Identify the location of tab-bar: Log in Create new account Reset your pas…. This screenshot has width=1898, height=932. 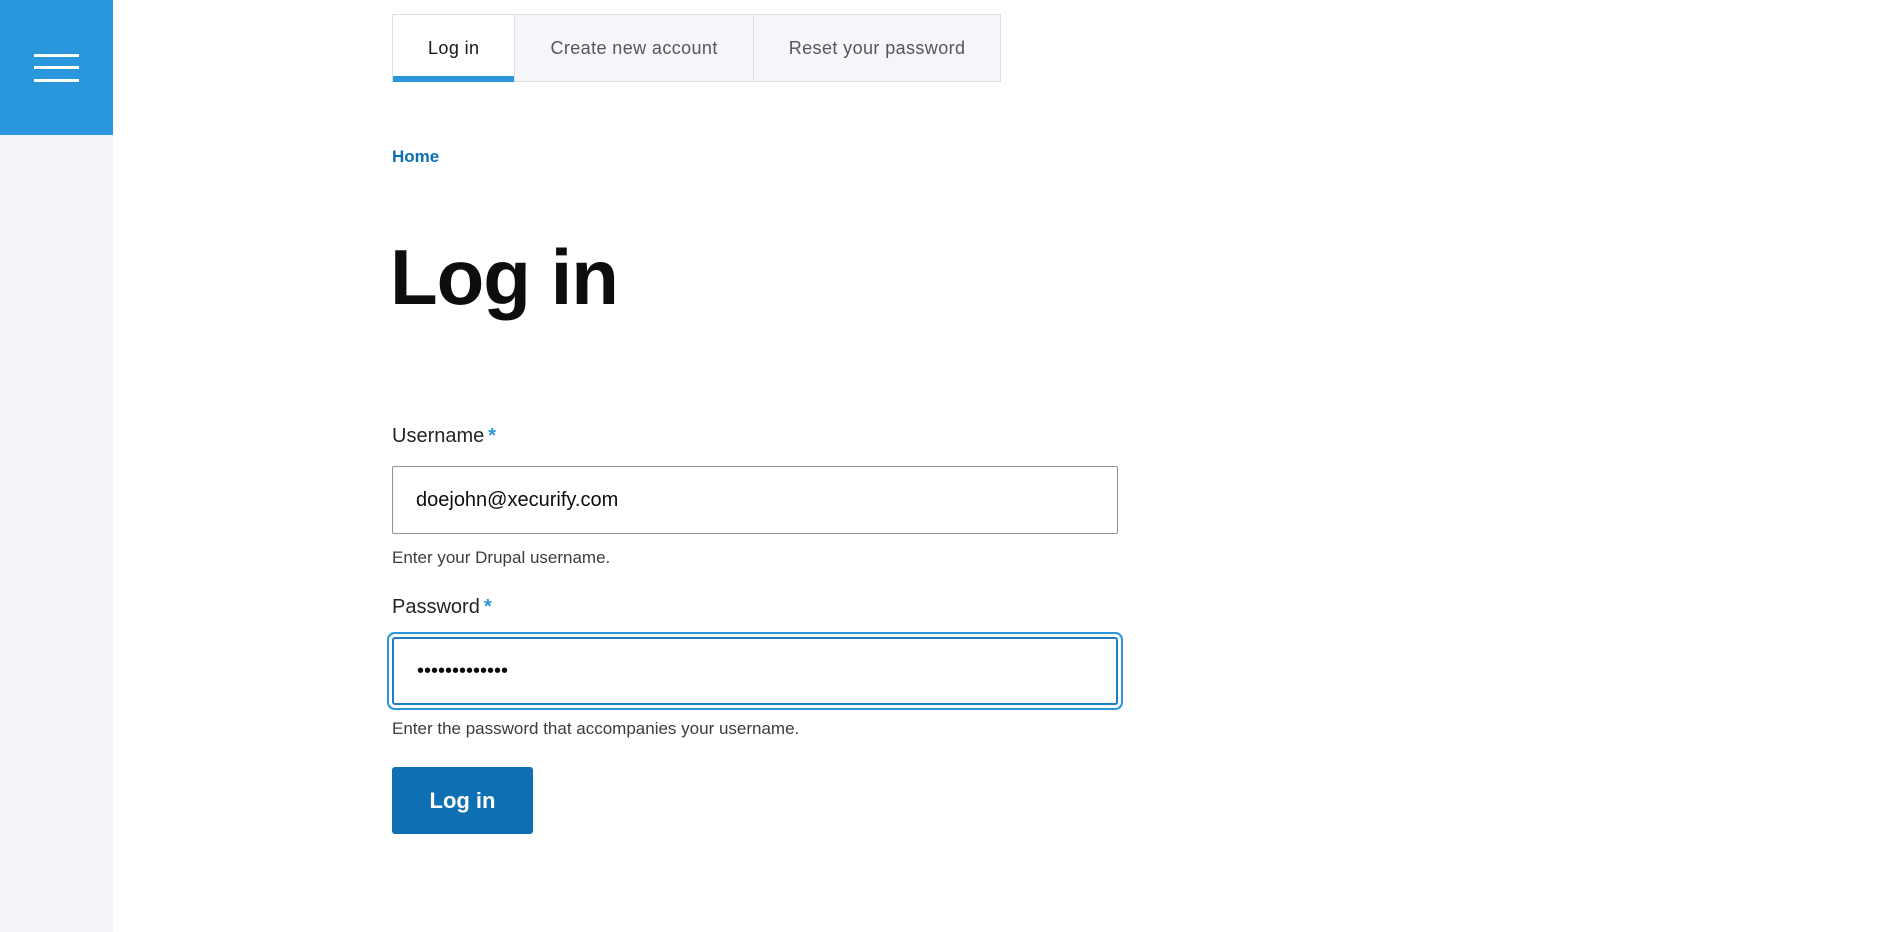
(697, 48).